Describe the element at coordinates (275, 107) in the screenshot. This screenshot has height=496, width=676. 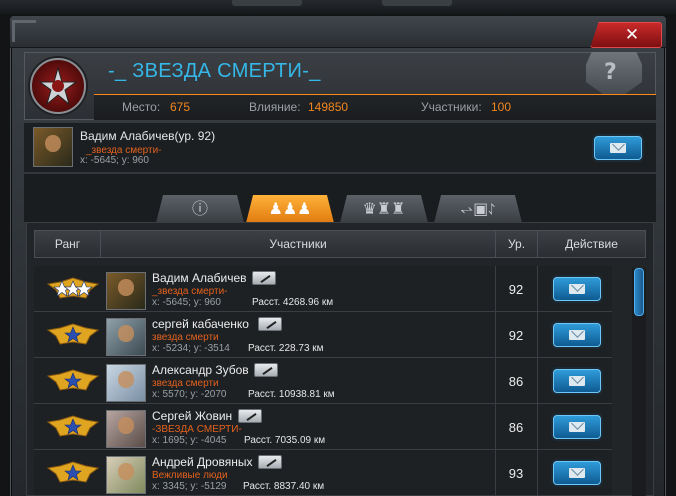
I see `stat-influence-label: Влияние:` at that location.